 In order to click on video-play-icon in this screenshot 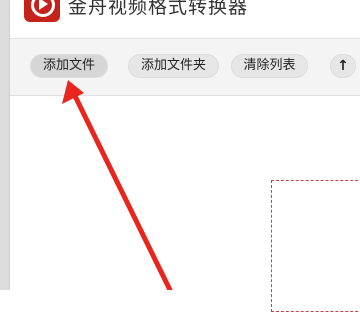, I will do `click(42, 11)`.